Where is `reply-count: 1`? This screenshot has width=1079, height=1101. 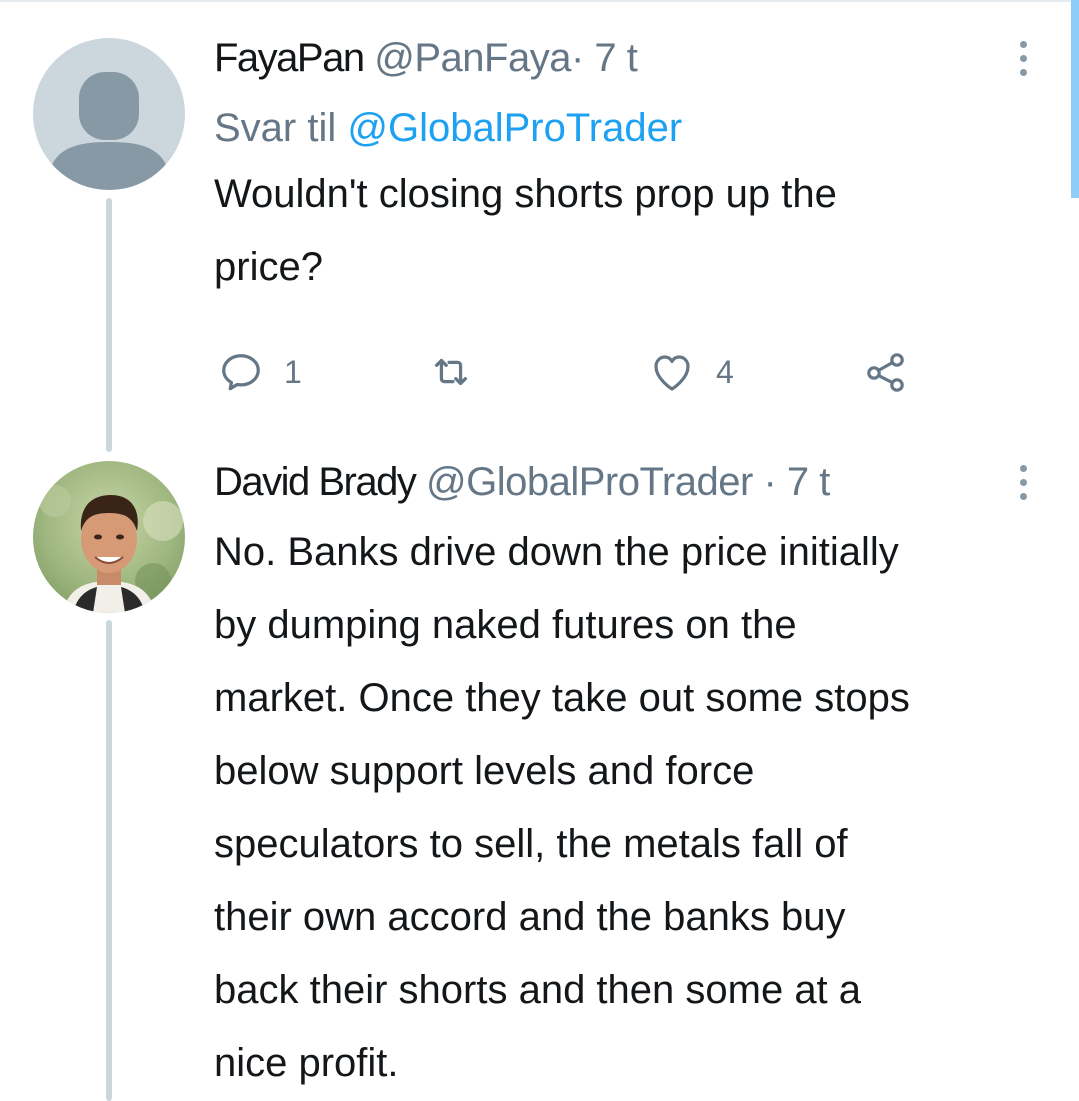 reply-count: 1 is located at coordinates (293, 371).